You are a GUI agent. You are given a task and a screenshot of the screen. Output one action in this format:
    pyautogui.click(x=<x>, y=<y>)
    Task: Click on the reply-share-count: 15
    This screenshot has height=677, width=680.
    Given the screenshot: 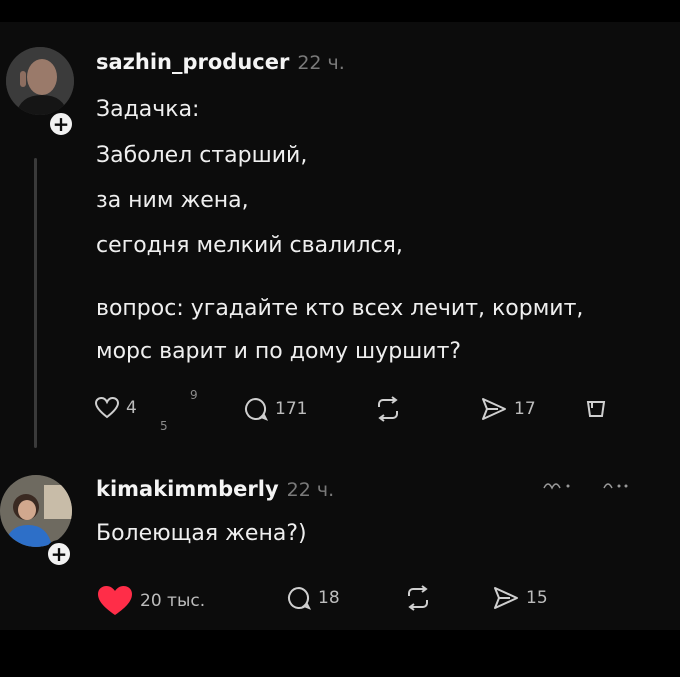 What is the action you would take?
    pyautogui.click(x=537, y=598)
    